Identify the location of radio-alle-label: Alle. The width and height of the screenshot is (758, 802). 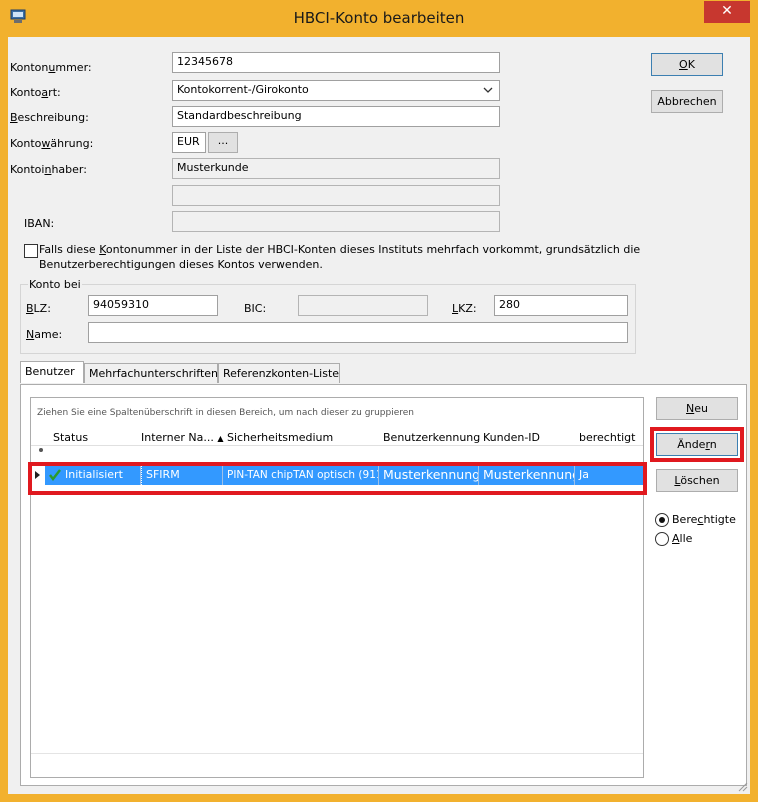
(682, 538).